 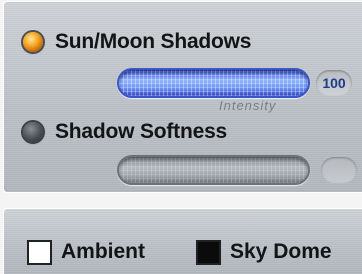 What do you see at coordinates (181, 201) in the screenshot?
I see `panel-divider` at bounding box center [181, 201].